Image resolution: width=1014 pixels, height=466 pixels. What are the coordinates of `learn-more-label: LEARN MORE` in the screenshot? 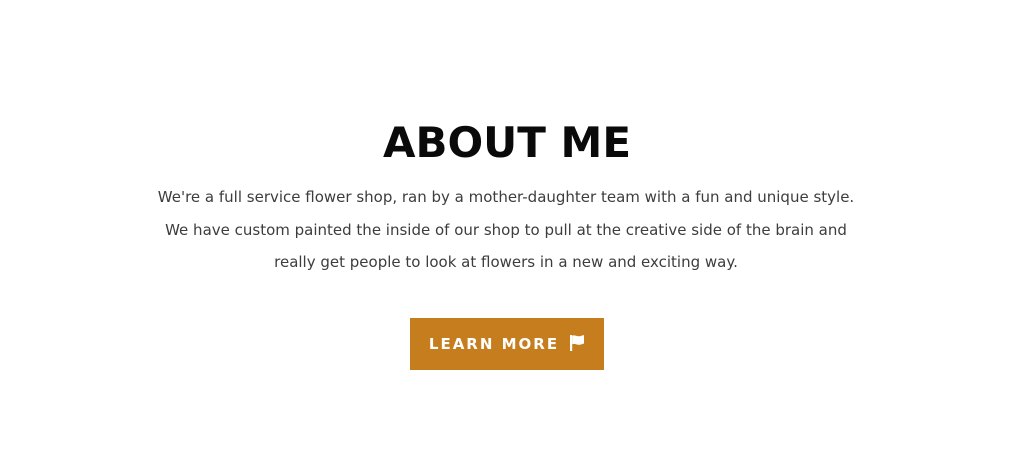 It's located at (494, 344).